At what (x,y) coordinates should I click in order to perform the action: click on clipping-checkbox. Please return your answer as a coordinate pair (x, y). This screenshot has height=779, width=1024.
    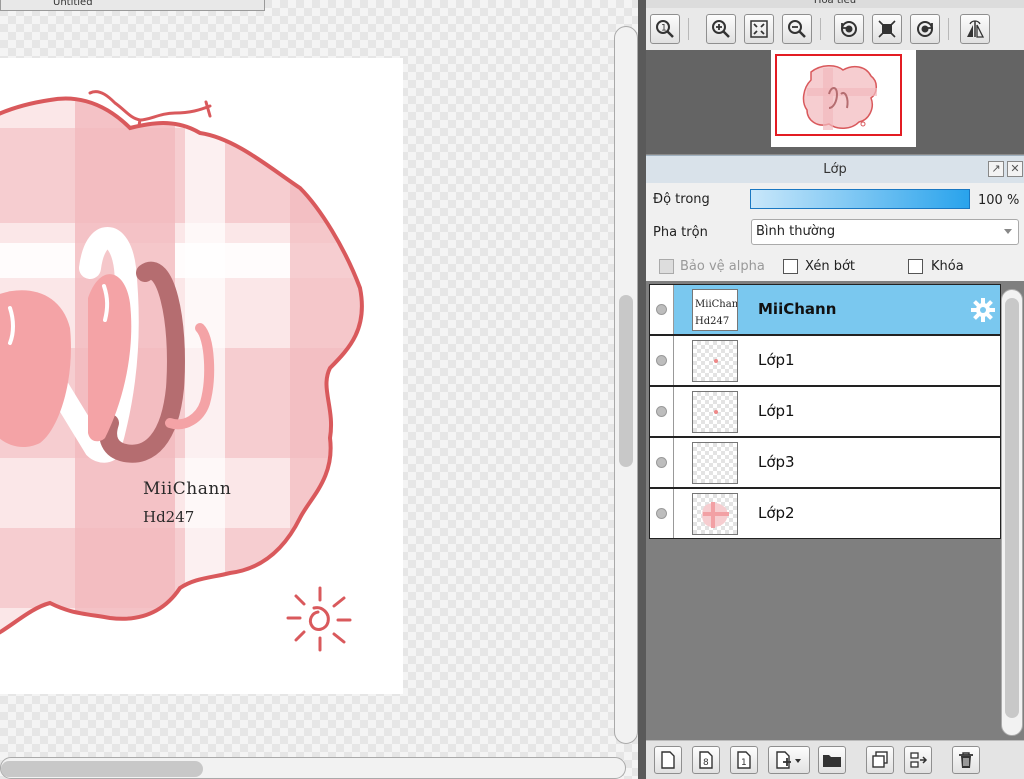
    Looking at the image, I should click on (790, 266).